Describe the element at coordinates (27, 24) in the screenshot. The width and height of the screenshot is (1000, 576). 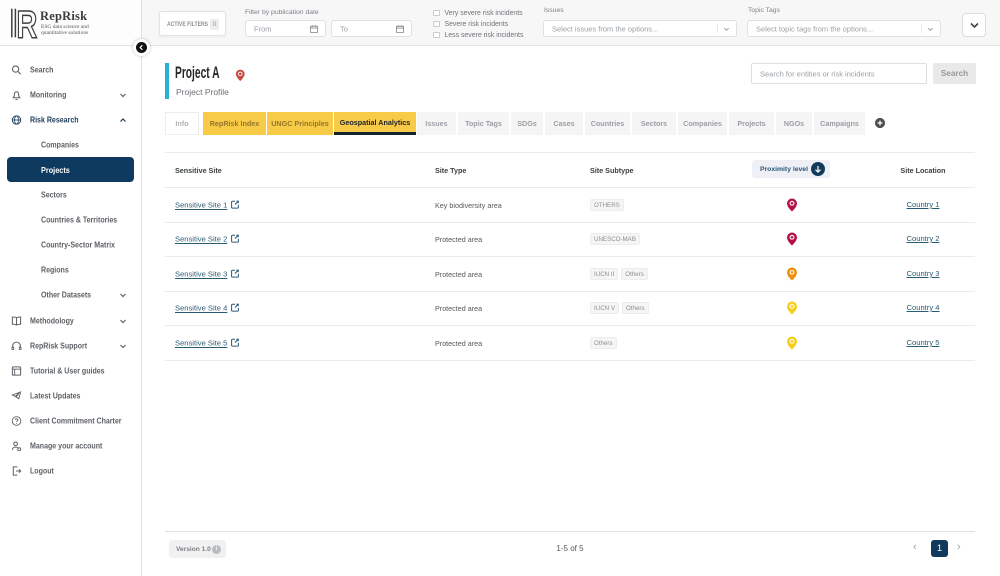
I see `svg-text: R` at that location.